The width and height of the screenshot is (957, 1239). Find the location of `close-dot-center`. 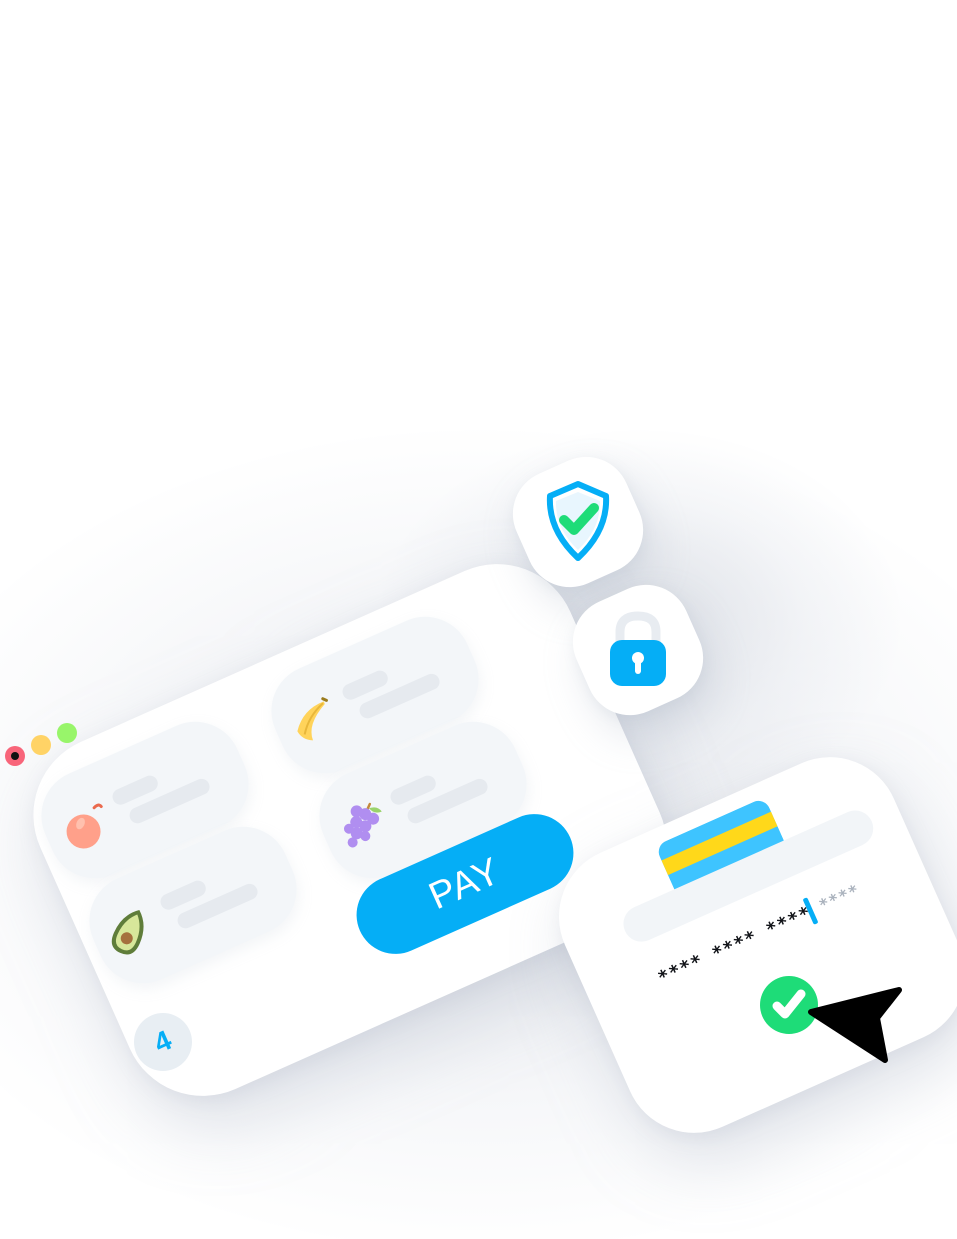

close-dot-center is located at coordinates (15, 756).